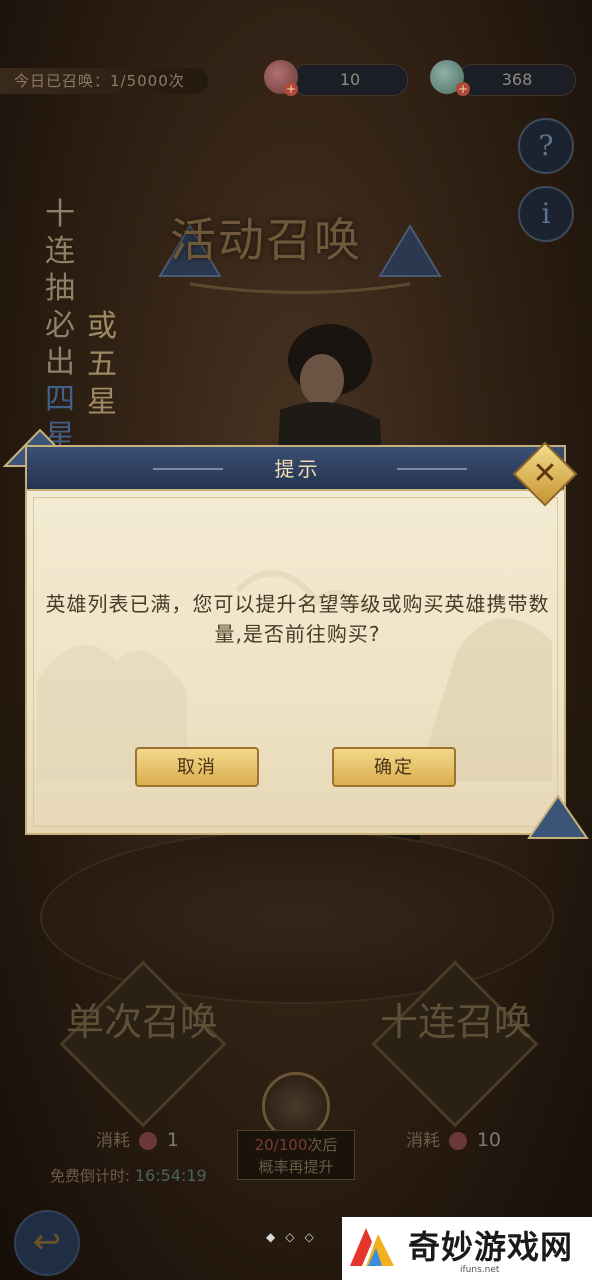 This screenshot has height=1280, width=592. I want to click on promo-text-right: 或五星, so click(102, 364).